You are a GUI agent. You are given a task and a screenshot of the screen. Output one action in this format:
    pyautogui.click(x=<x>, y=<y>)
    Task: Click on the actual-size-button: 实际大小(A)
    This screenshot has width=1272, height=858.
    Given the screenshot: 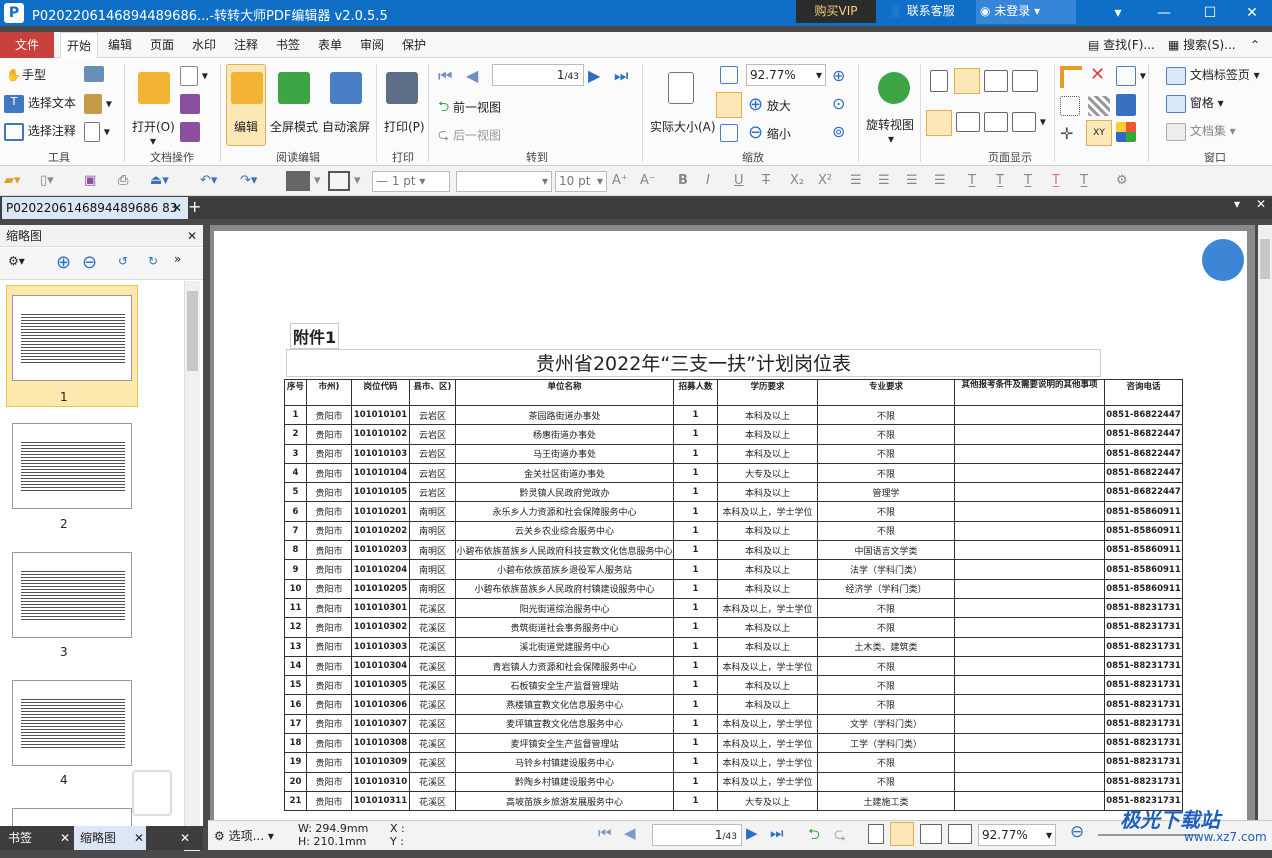 What is the action you would take?
    pyautogui.click(x=683, y=126)
    